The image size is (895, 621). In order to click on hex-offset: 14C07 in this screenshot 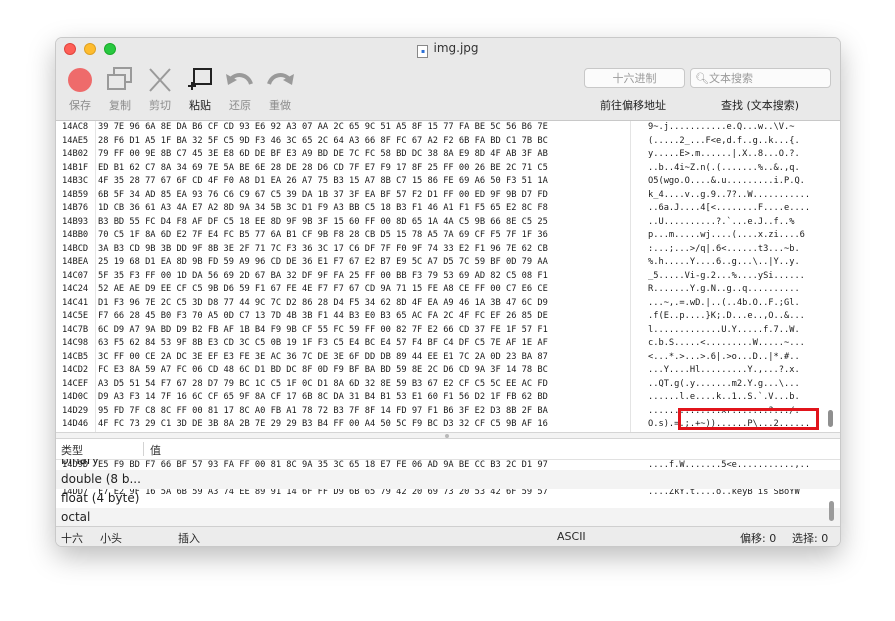, I will do `click(75, 275)`.